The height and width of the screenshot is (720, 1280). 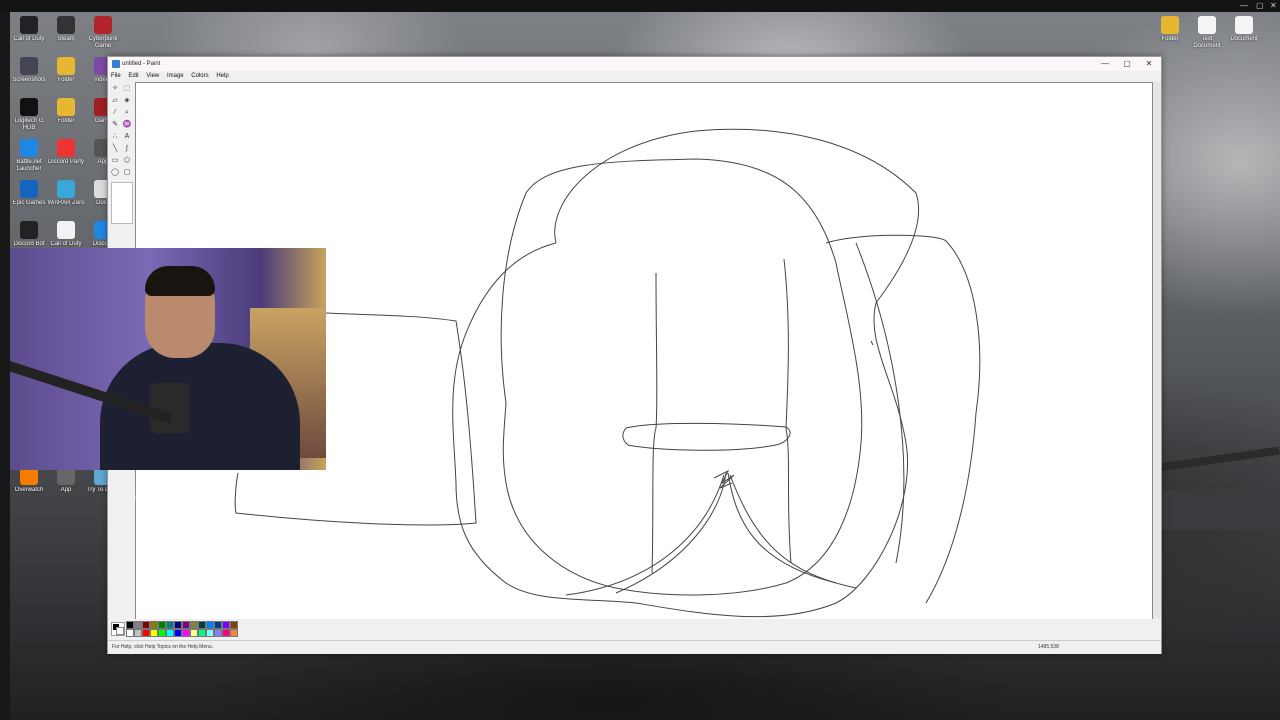 What do you see at coordinates (127, 137) in the screenshot?
I see `text-tool-icon: A` at bounding box center [127, 137].